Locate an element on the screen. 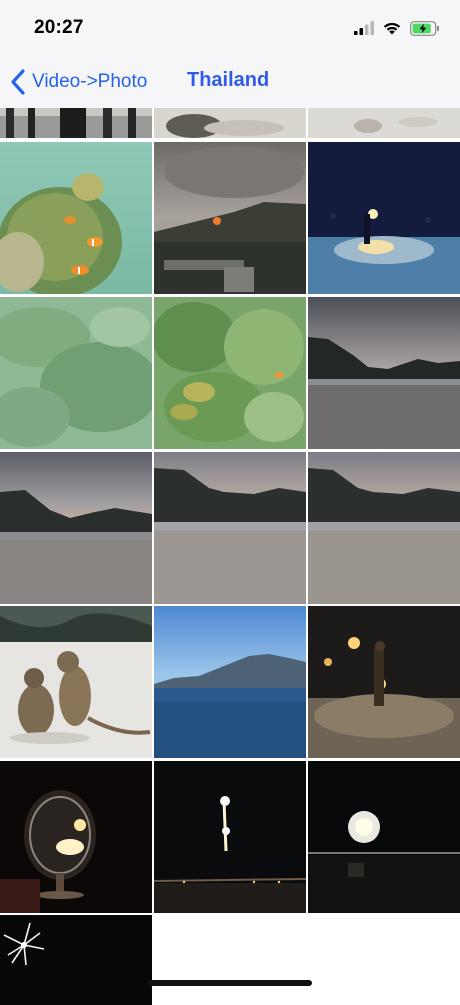 The height and width of the screenshot is (1005, 460). status-bar: 20:27 is located at coordinates (230, 28).